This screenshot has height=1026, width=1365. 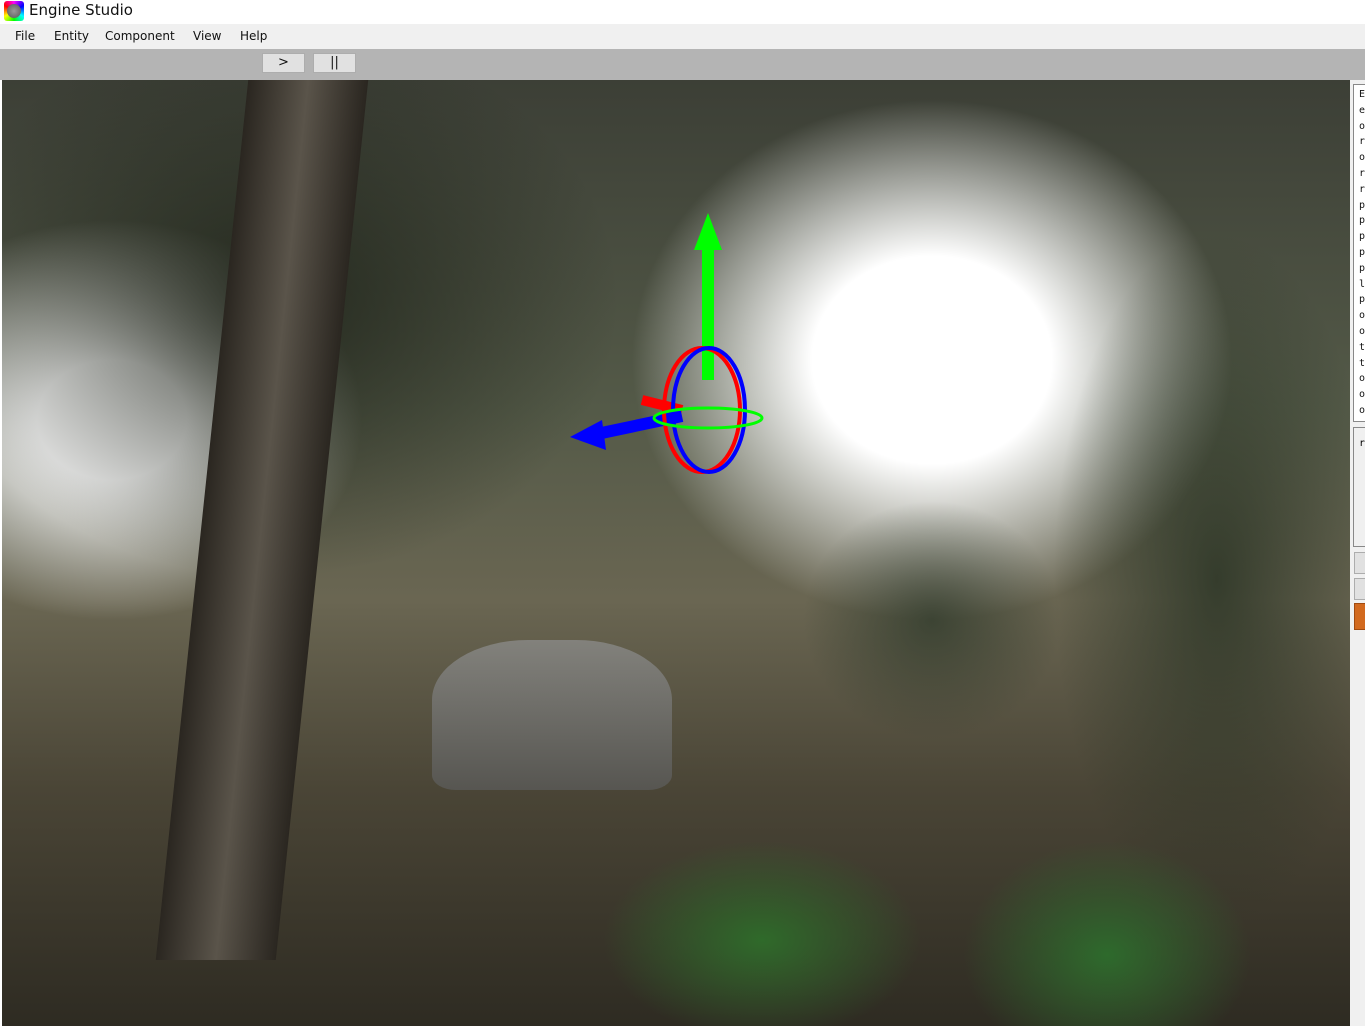 I want to click on window-title: Engine Studio, so click(x=81, y=10).